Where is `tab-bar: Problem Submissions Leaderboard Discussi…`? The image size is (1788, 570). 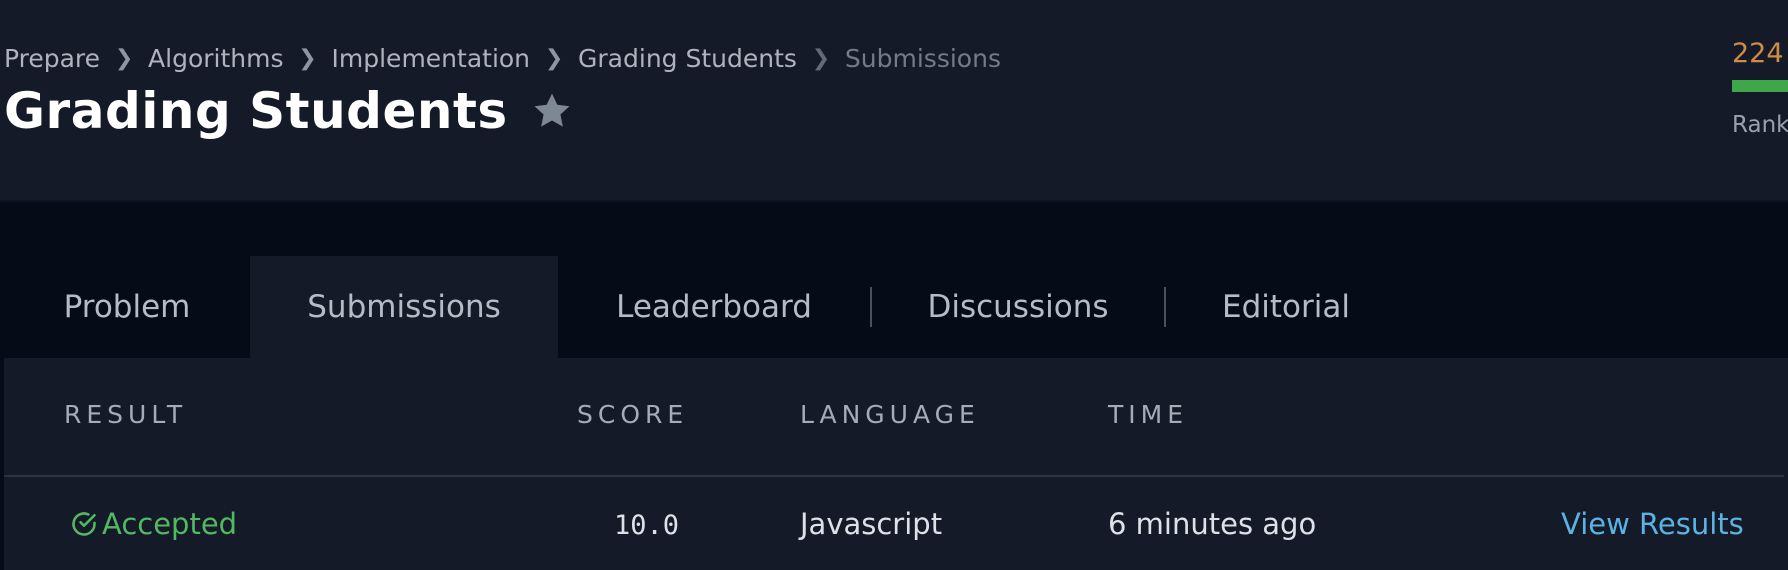 tab-bar: Problem Submissions Leaderboard Discussi… is located at coordinates (705, 307).